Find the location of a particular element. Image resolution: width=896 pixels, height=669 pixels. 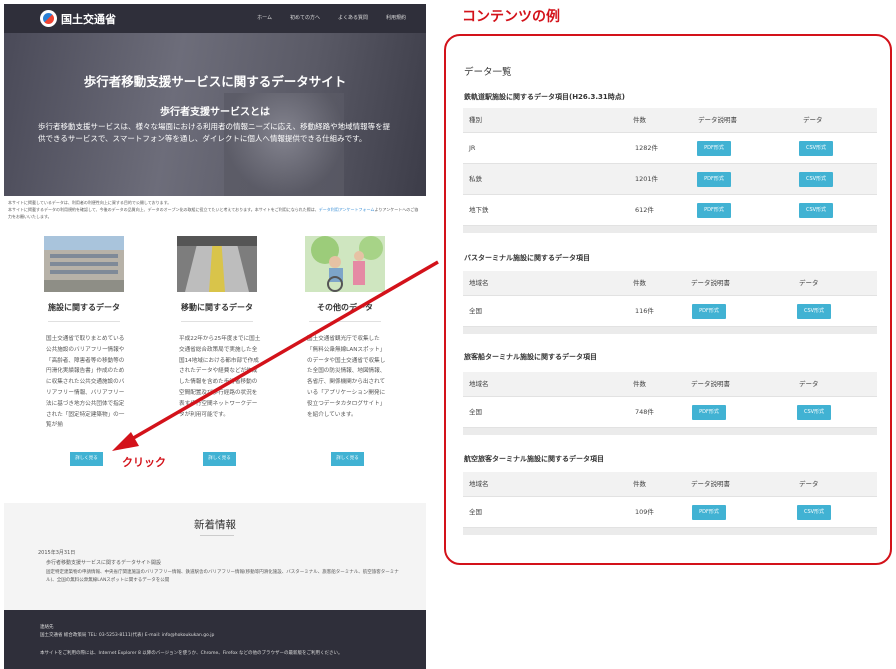

table-bus: 地域名 件数 データ説明書 データ 全国 116件 PDF形式 CSV形式 is located at coordinates (670, 302).